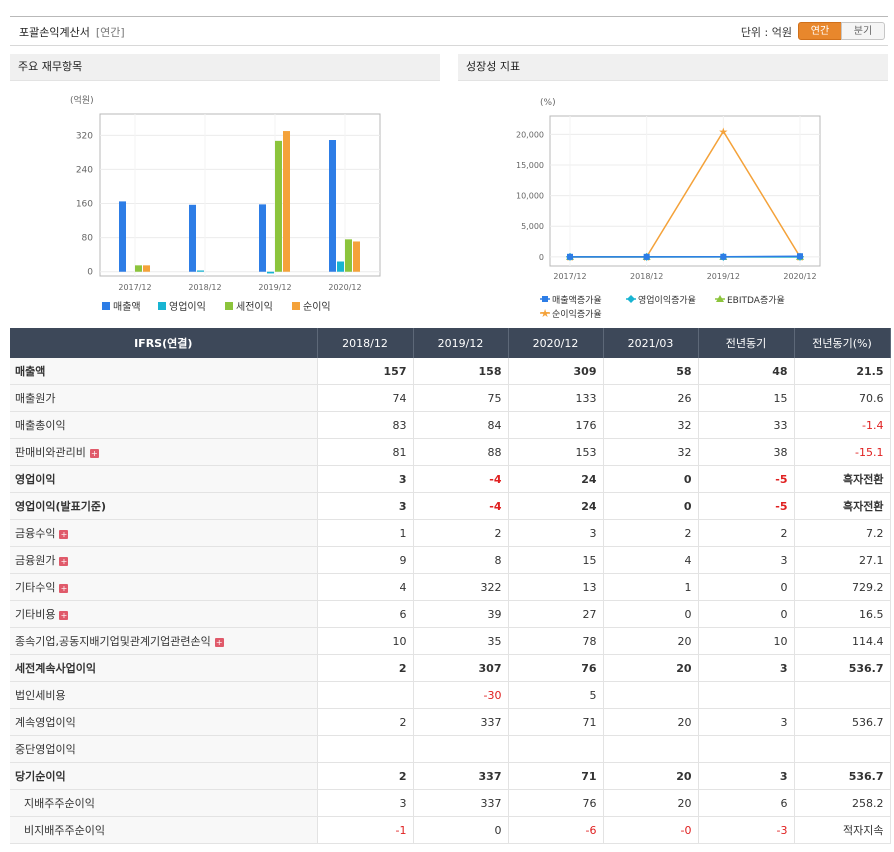 The height and width of the screenshot is (852, 894). Describe the element at coordinates (55, 668) in the screenshot. I see `row-label-text: 세전계속사업이익` at that location.